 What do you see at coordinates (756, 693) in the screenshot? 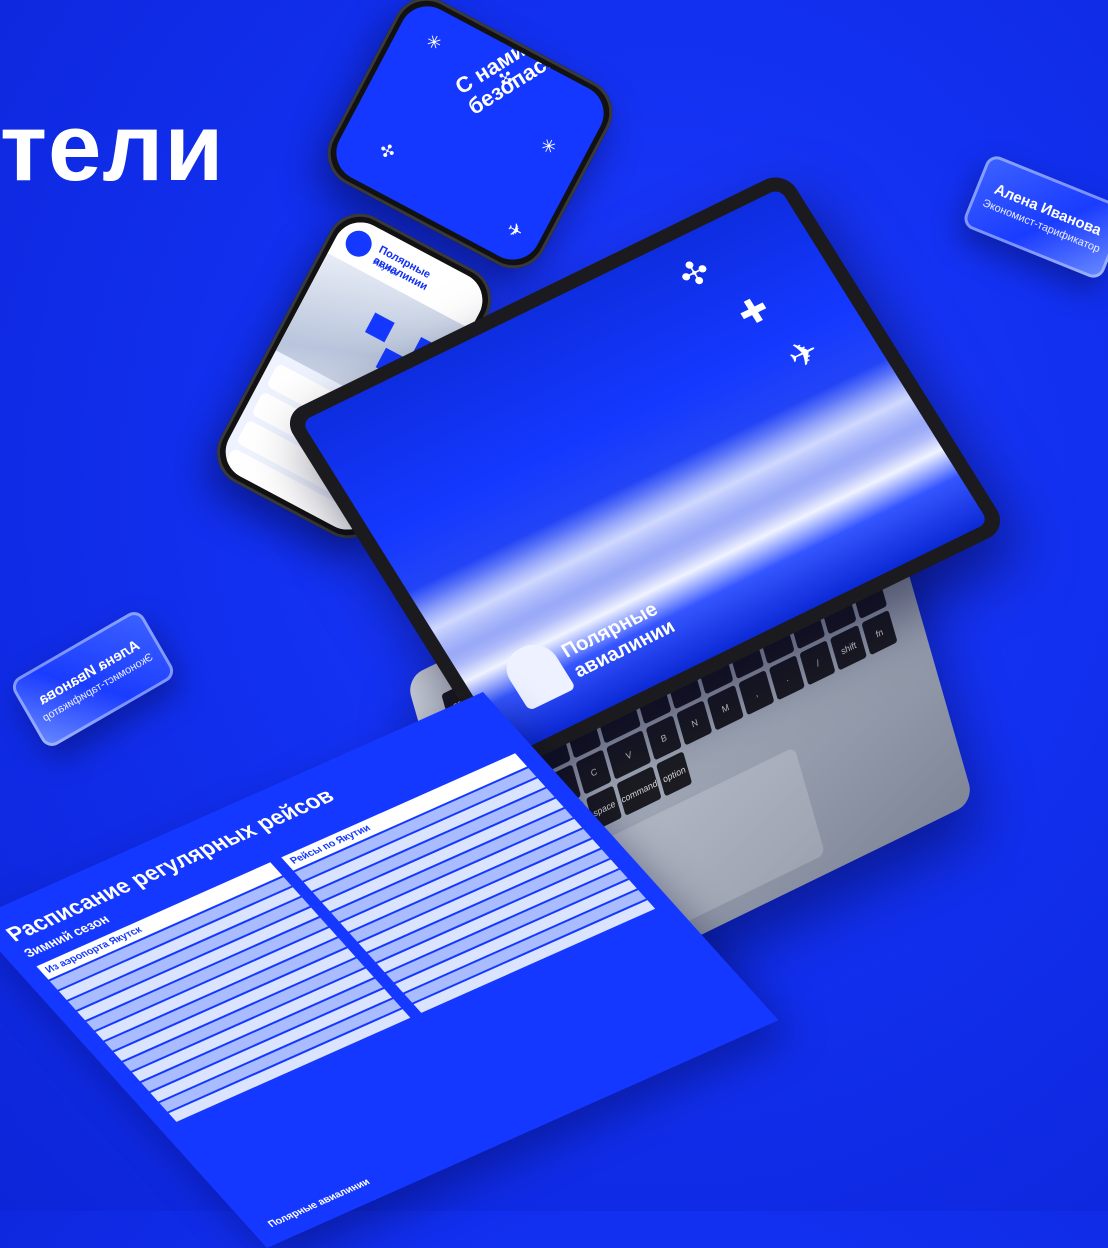
I see `keyboard-key: ,` at bounding box center [756, 693].